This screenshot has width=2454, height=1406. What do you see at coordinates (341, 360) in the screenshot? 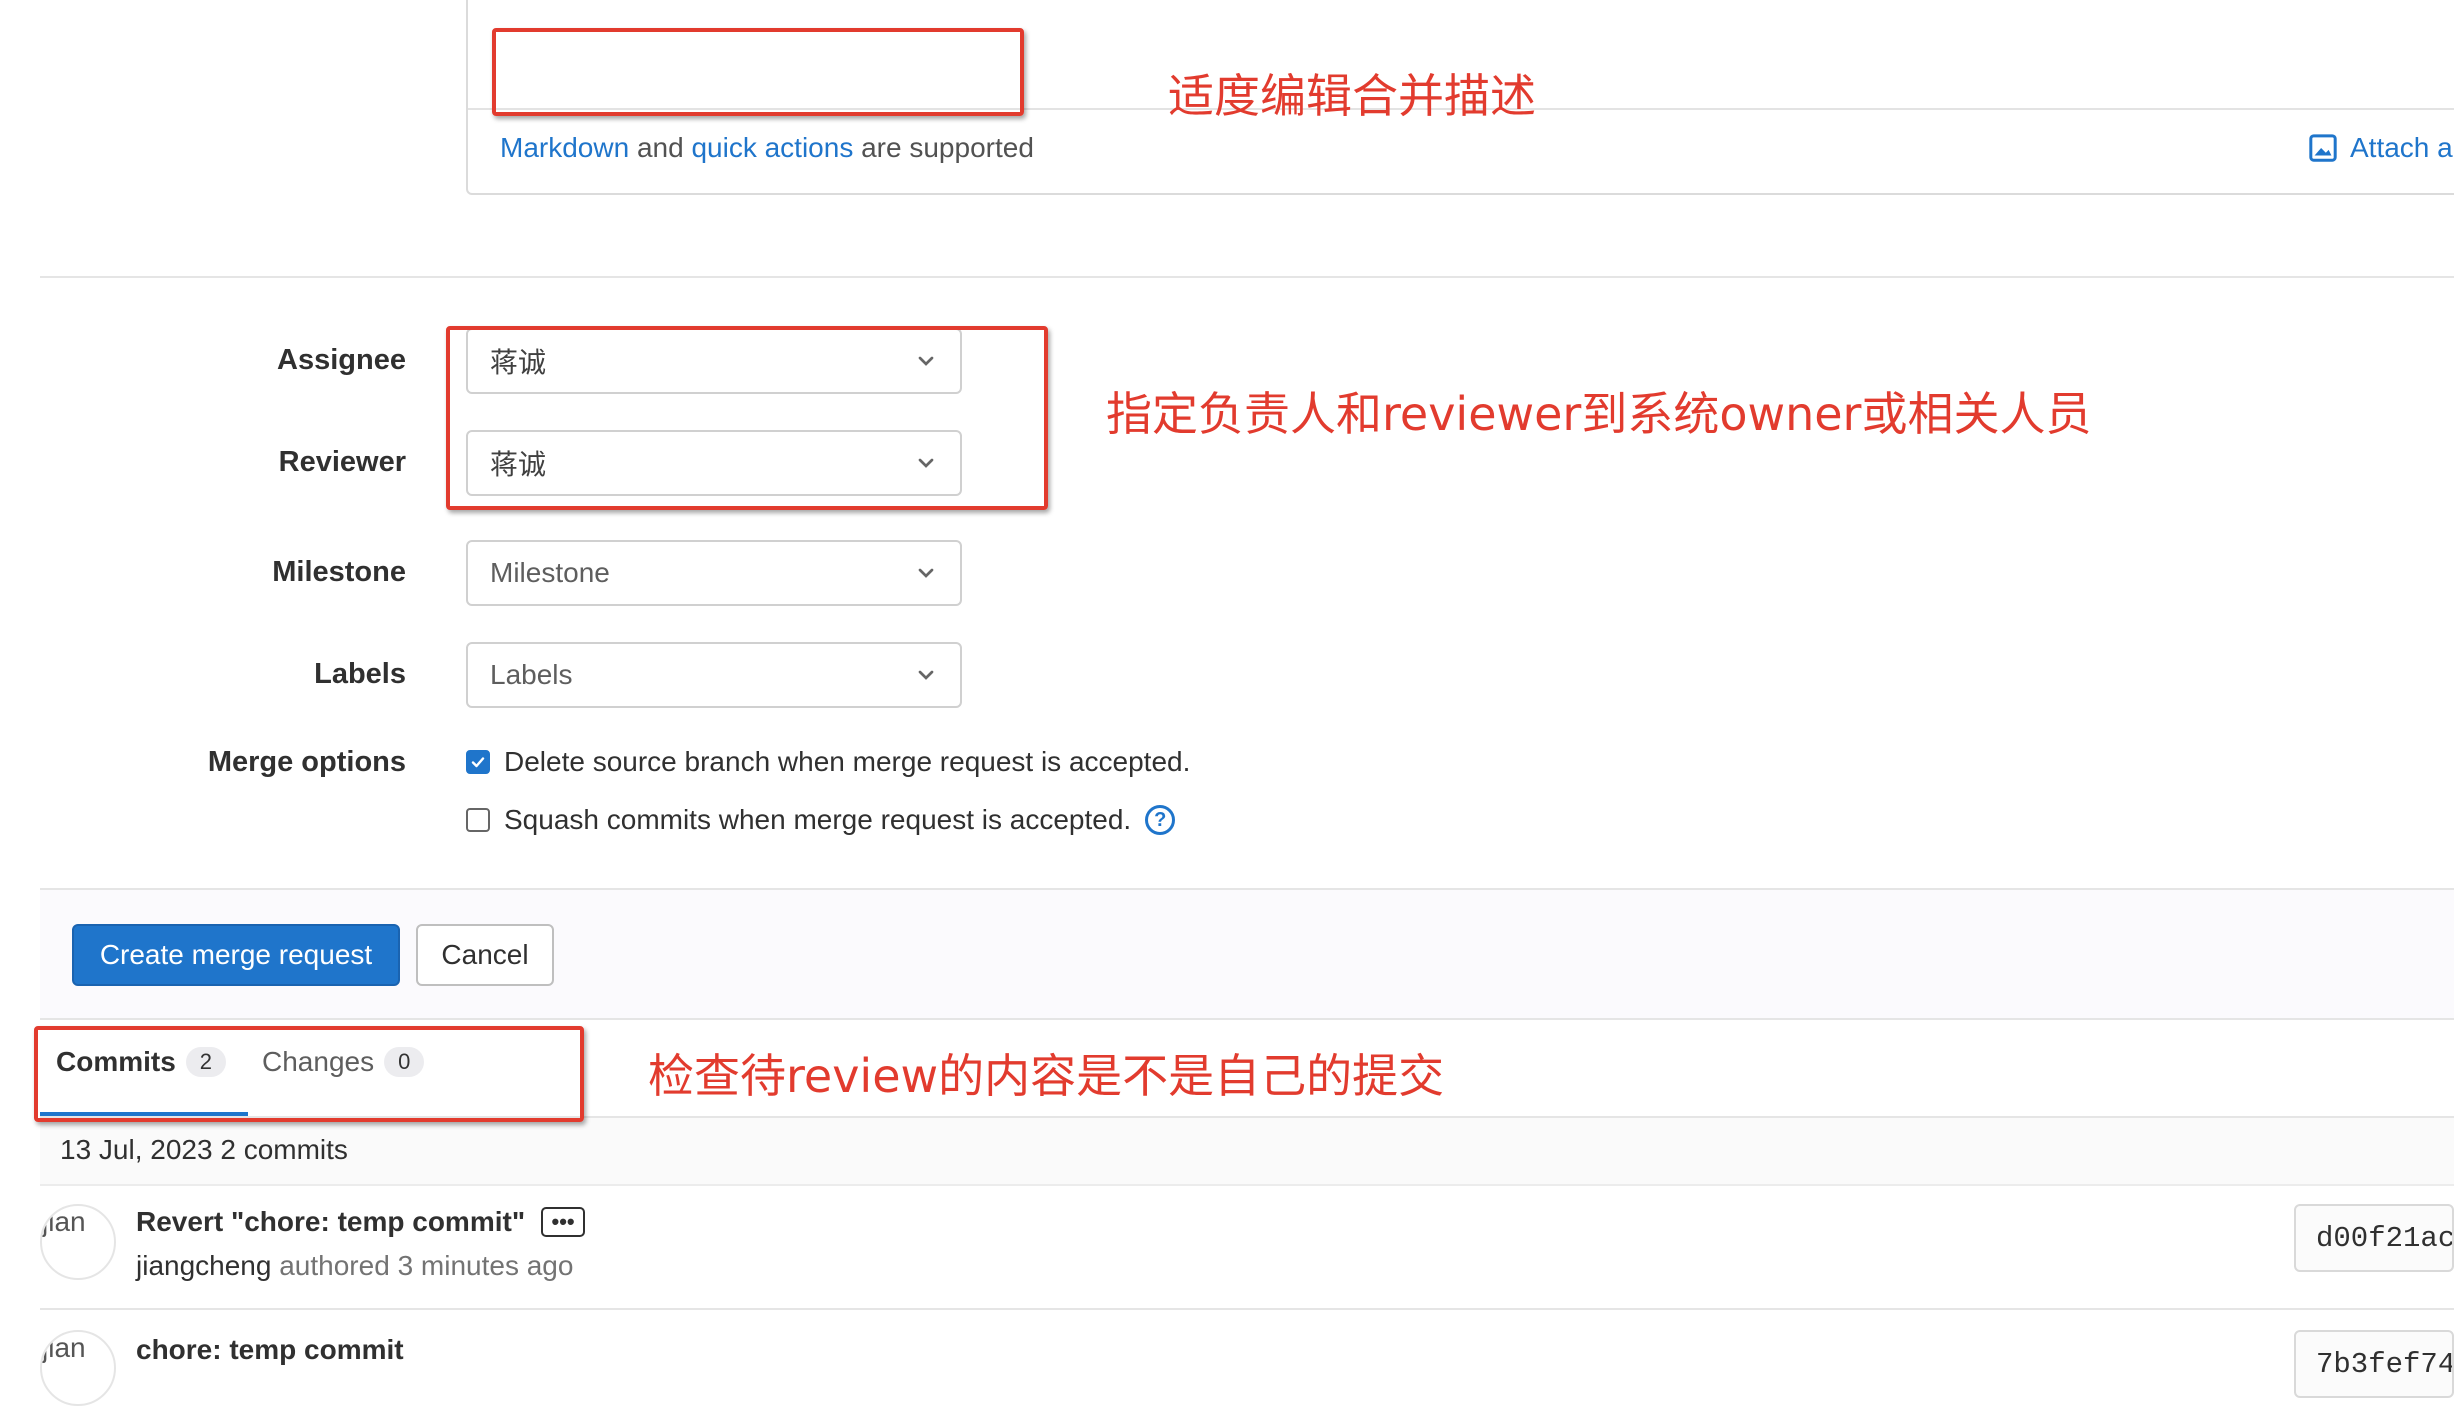
I see `assignee-label: Assignee` at bounding box center [341, 360].